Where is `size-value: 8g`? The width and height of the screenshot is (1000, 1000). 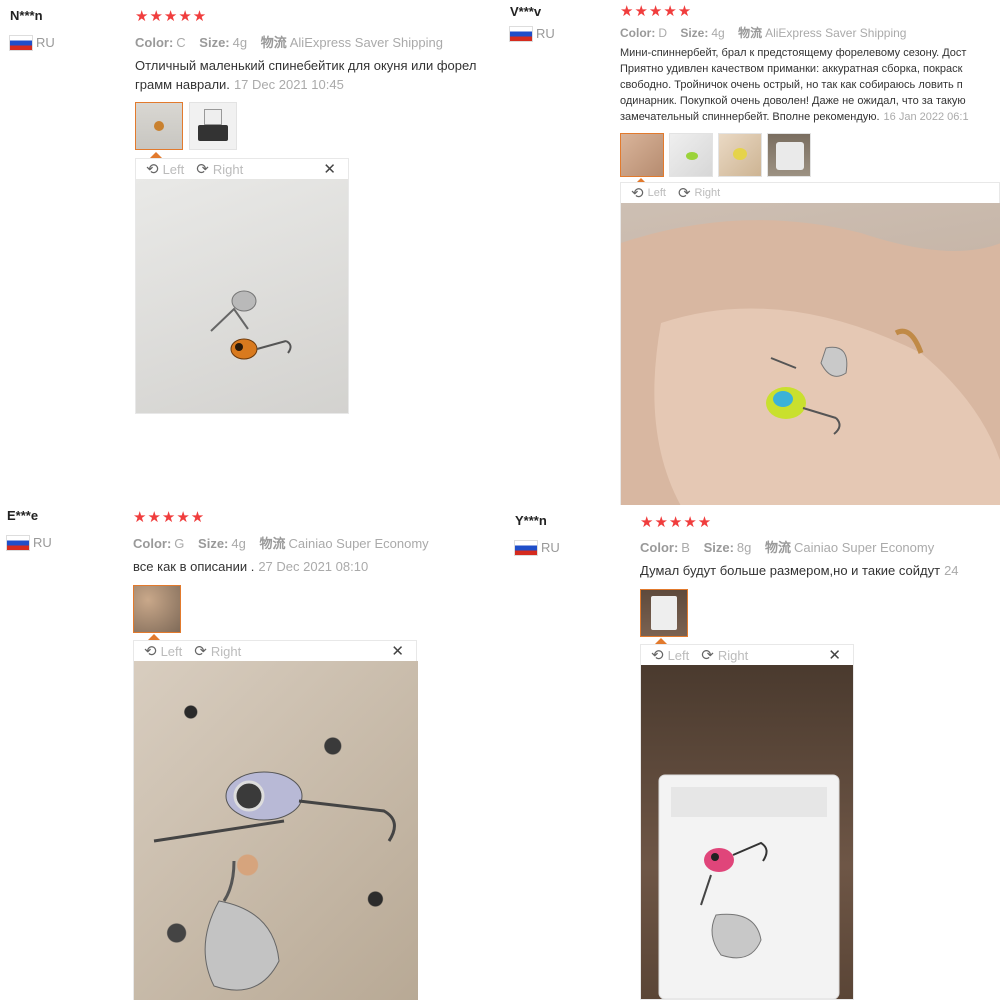 size-value: 8g is located at coordinates (744, 547).